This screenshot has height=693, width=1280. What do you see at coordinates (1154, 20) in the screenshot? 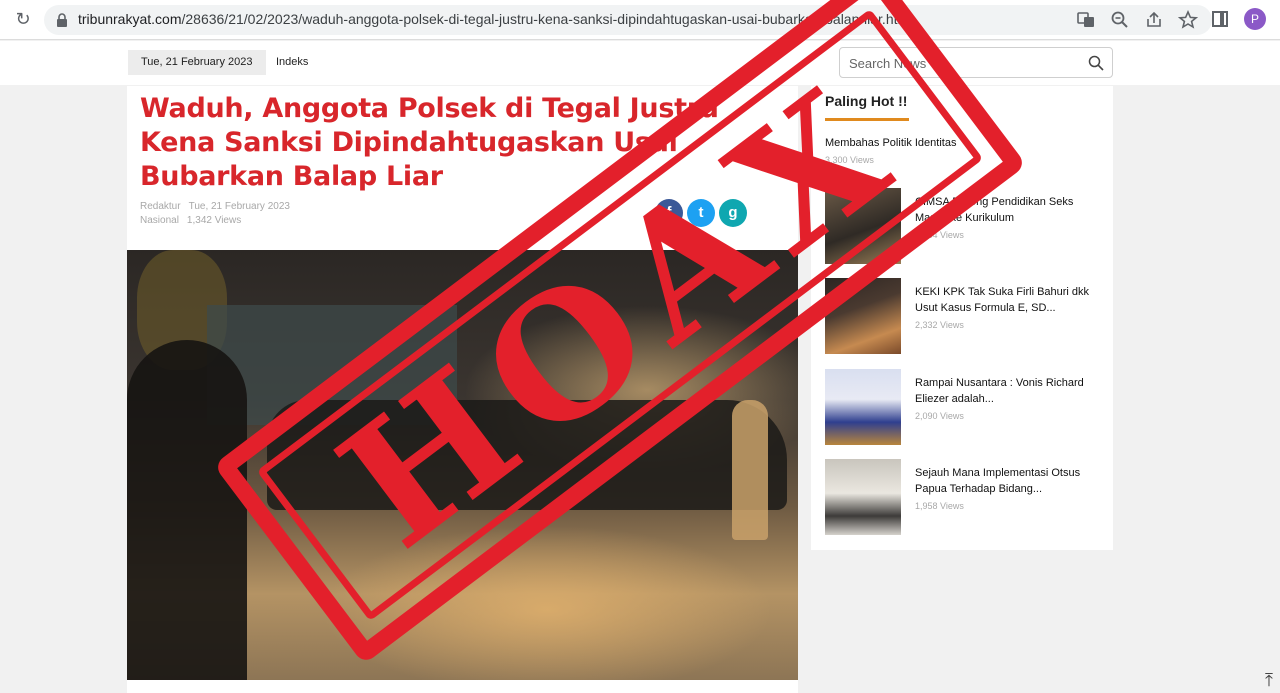
I see `share-icon` at bounding box center [1154, 20].